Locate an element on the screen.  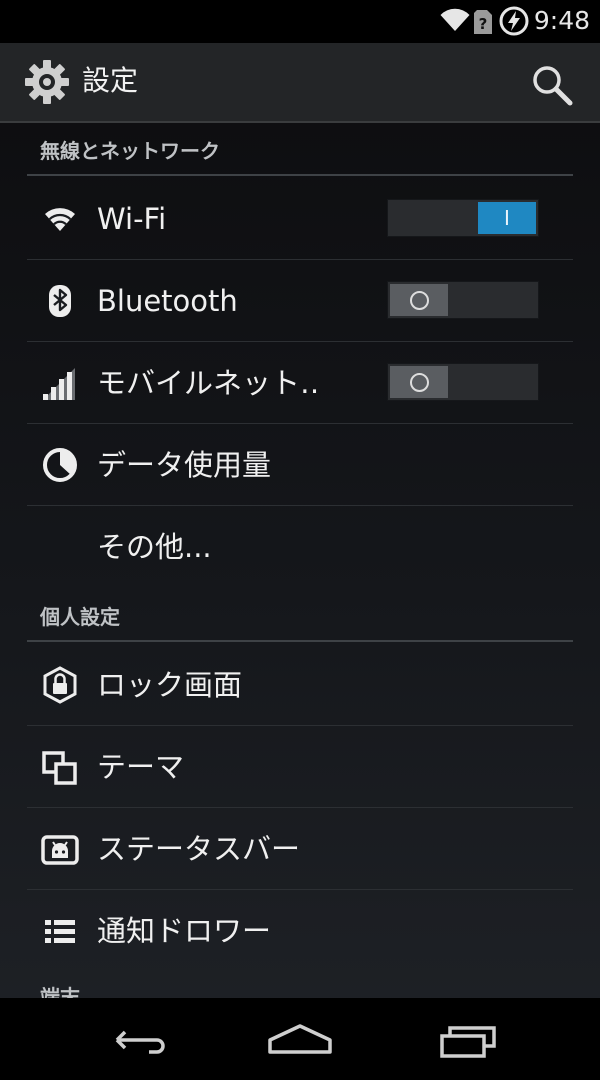
lock-screen-icon is located at coordinates (60, 685).